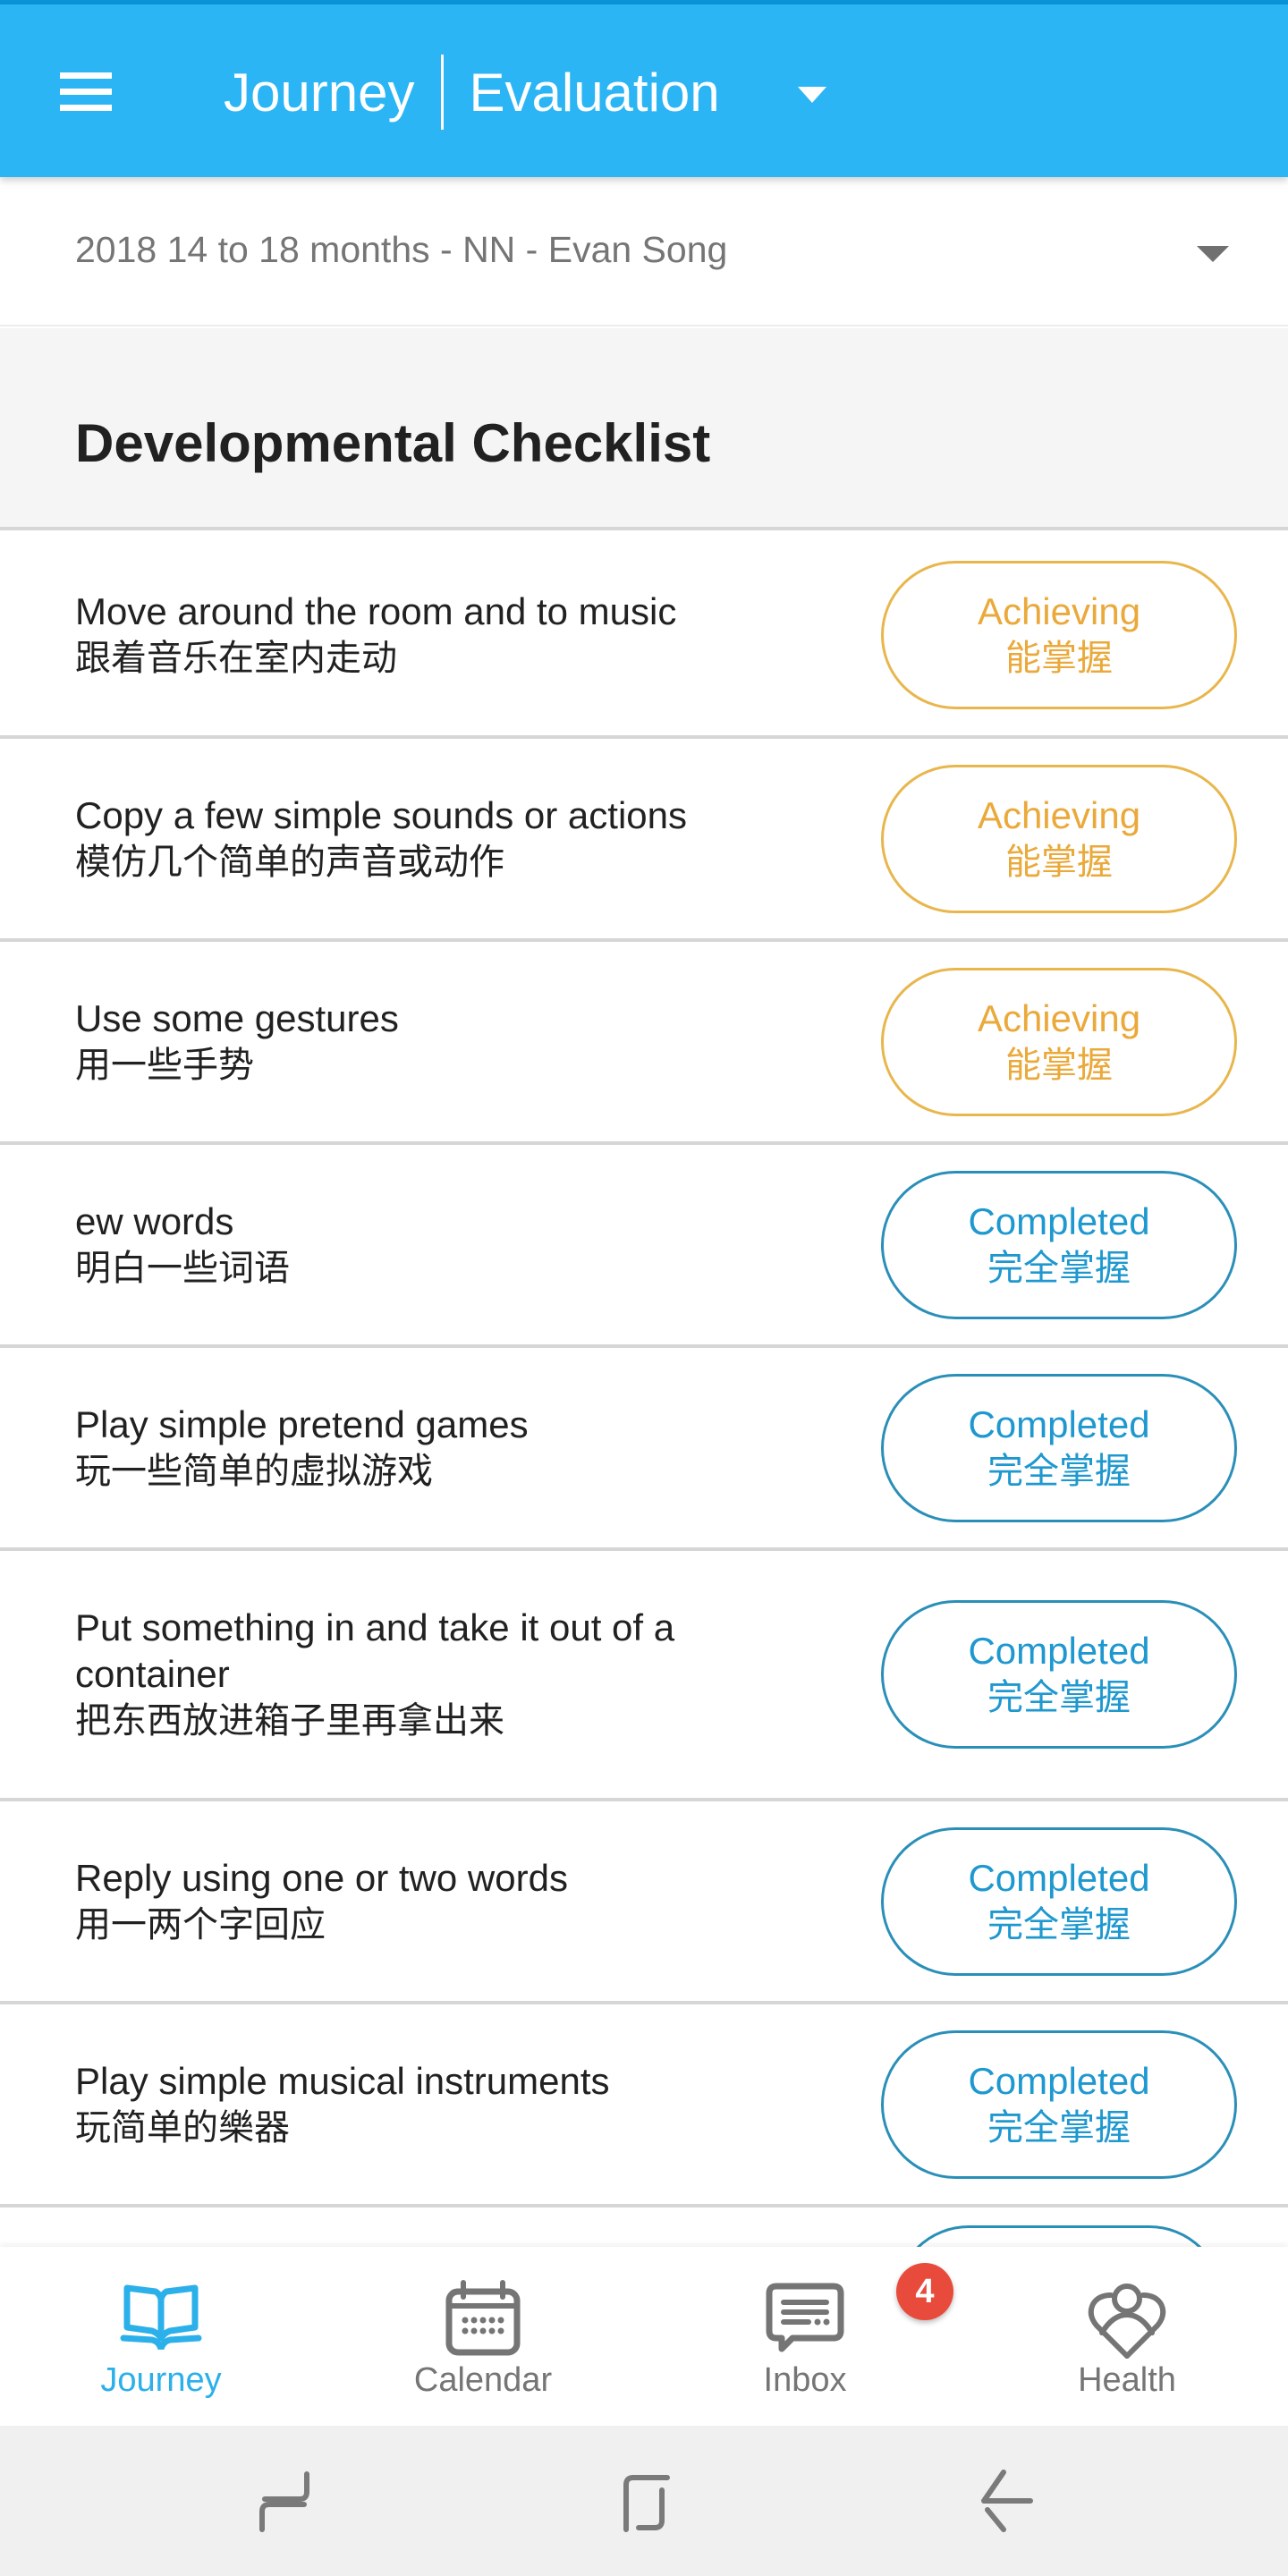 Image resolution: width=1288 pixels, height=2576 pixels. I want to click on item-chinese: 用一两个字回应, so click(200, 1924).